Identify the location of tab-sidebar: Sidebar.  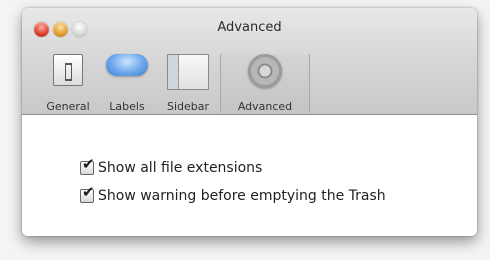
(188, 83).